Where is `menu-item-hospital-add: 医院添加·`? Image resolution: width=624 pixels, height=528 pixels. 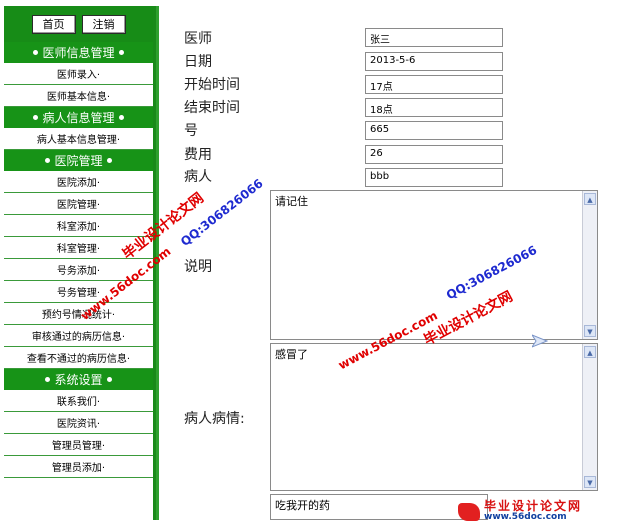 menu-item-hospital-add: 医院添加· is located at coordinates (78, 182).